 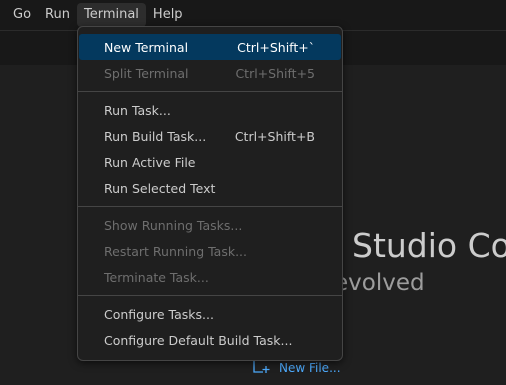 I want to click on menu-item-label: Run Selected Text, so click(x=160, y=188).